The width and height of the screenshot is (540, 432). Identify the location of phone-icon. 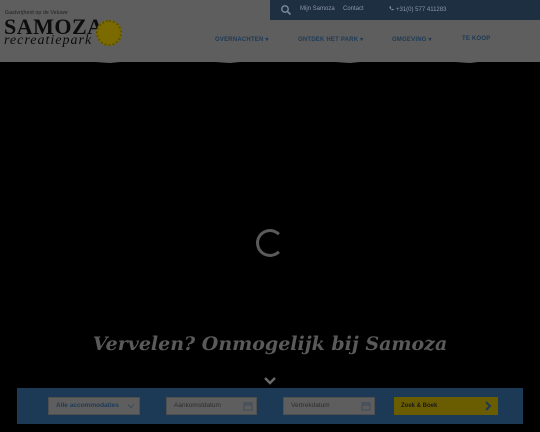
(391, 8).